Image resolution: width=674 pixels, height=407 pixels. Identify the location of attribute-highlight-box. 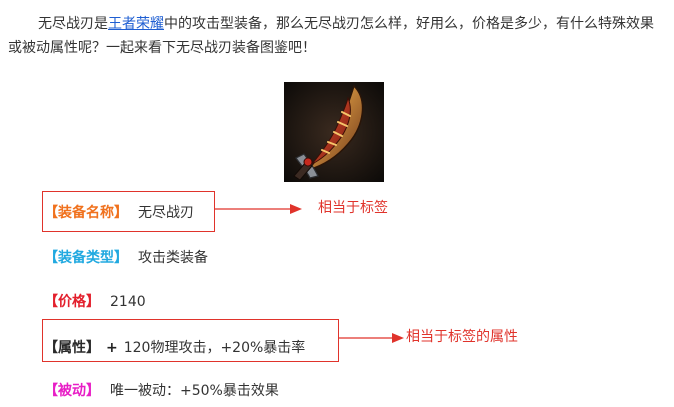
(190, 340).